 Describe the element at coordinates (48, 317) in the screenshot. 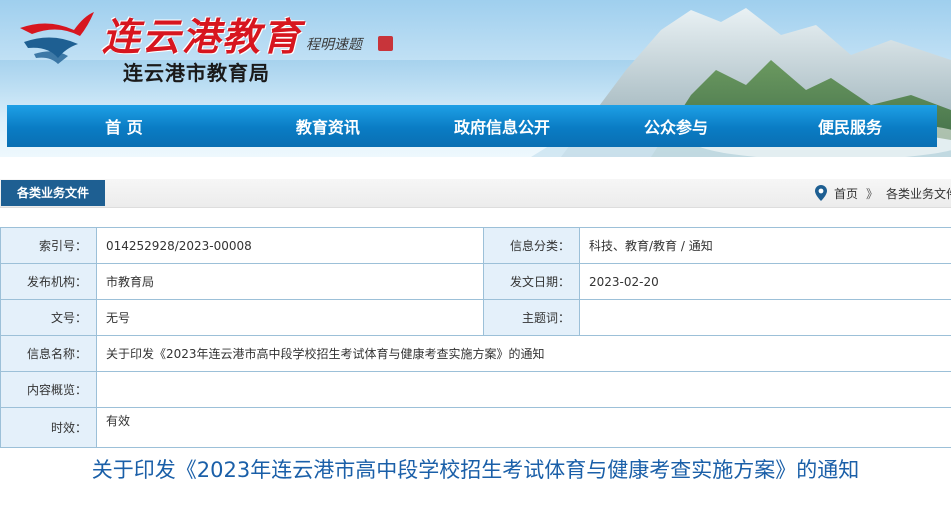

I see `doc-number-label: 文号：` at that location.